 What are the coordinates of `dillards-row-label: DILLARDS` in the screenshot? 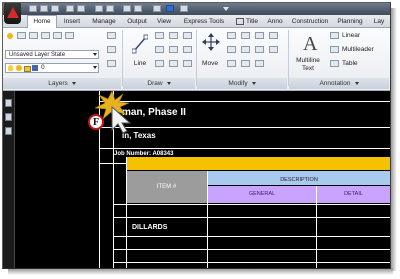 It's located at (150, 227).